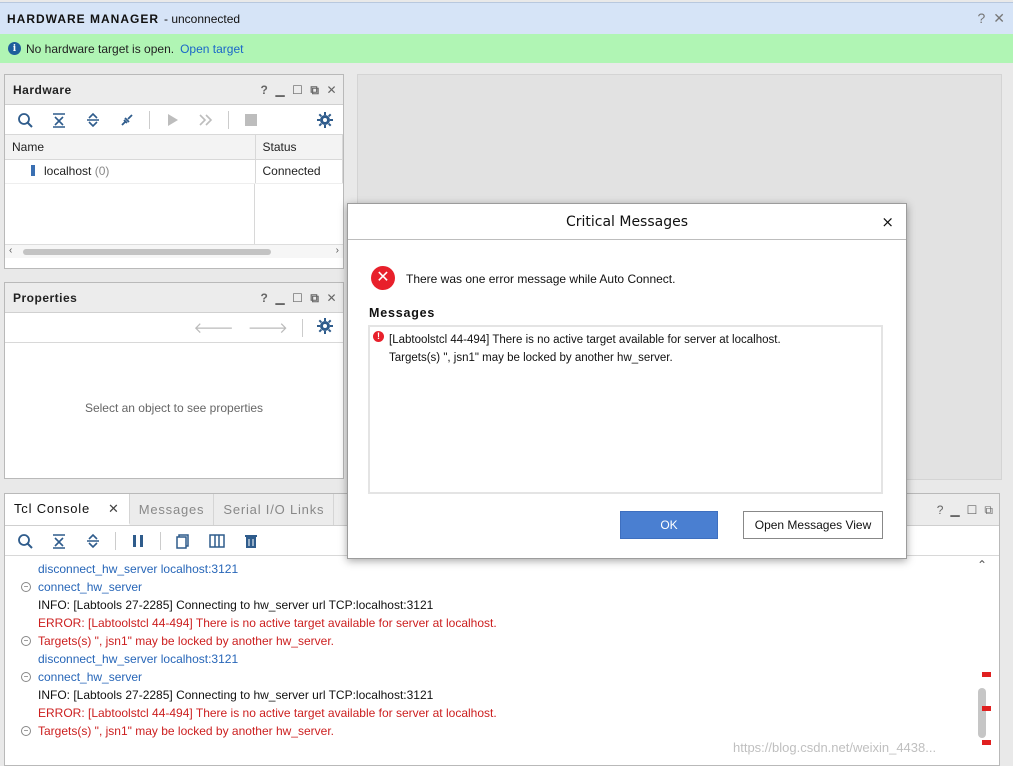 The height and width of the screenshot is (766, 1013). Describe the element at coordinates (172, 509) in the screenshot. I see `tab-messages: Messages` at that location.